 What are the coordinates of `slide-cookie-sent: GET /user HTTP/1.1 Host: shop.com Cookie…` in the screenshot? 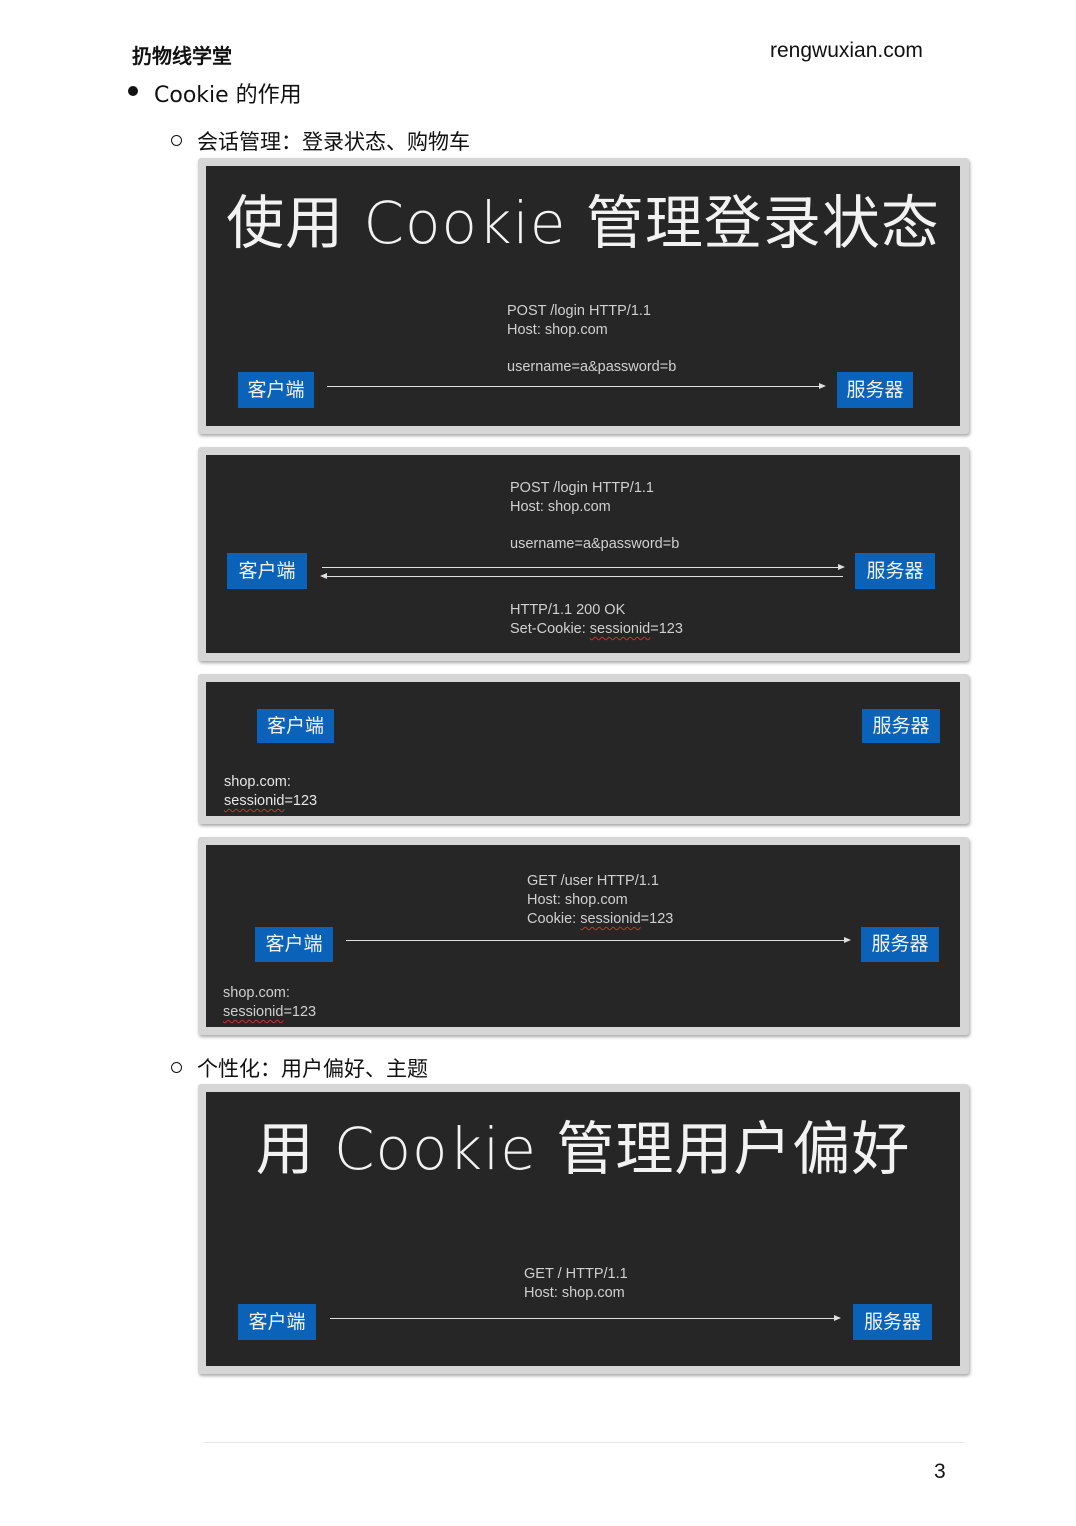 It's located at (583, 936).